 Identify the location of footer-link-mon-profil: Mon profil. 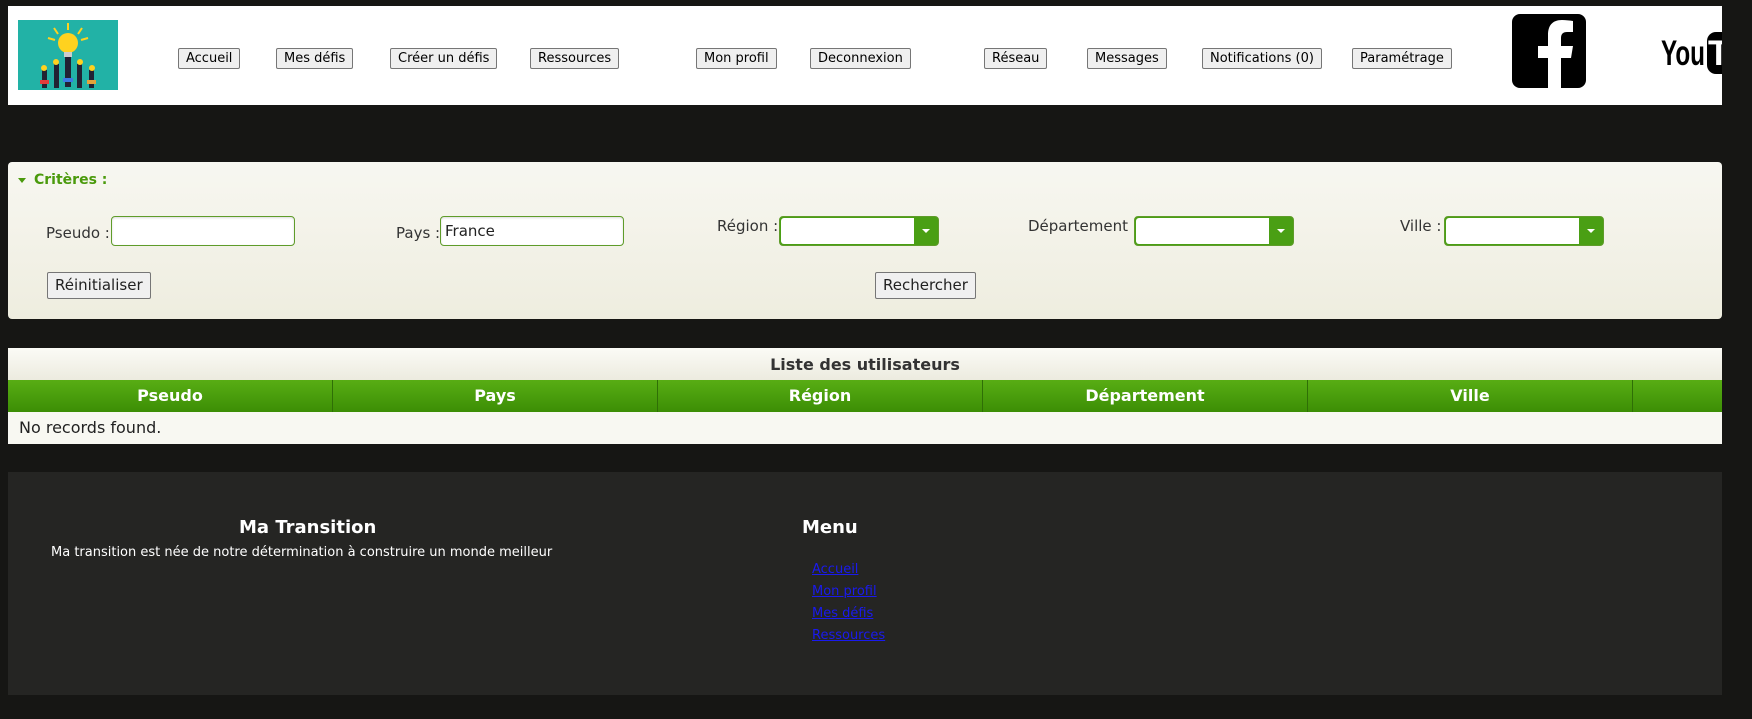
(844, 591).